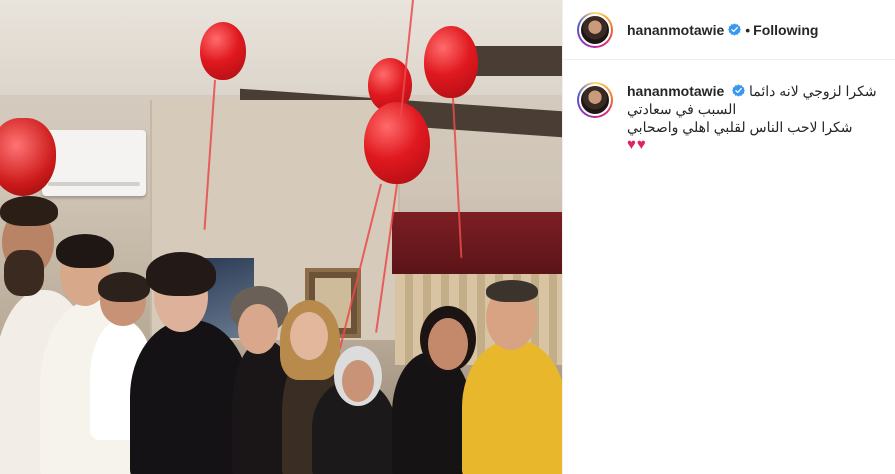 Image resolution: width=895 pixels, height=474 pixels. Describe the element at coordinates (637, 144) in the screenshot. I see `heart-emoji: ♥♥` at that location.